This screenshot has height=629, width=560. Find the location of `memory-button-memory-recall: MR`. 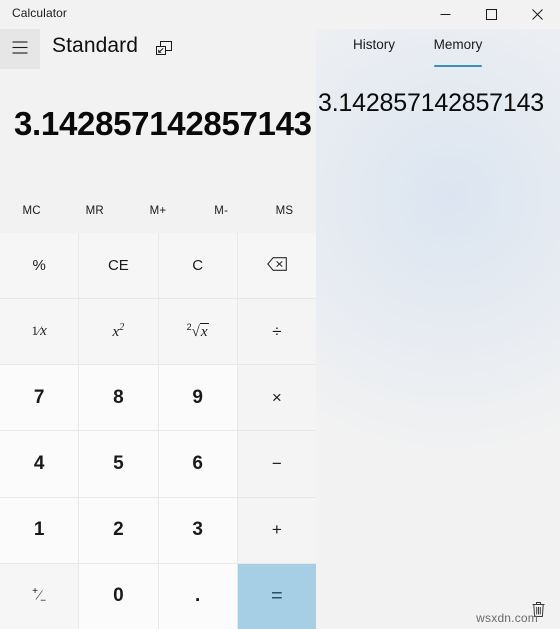

memory-button-memory-recall: MR is located at coordinates (94, 211).